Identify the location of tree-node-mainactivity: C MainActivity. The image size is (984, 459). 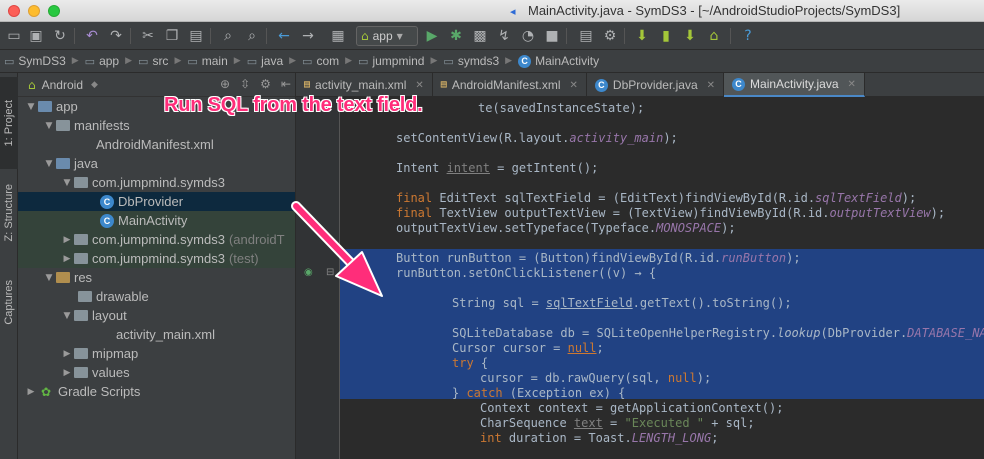
(156, 220).